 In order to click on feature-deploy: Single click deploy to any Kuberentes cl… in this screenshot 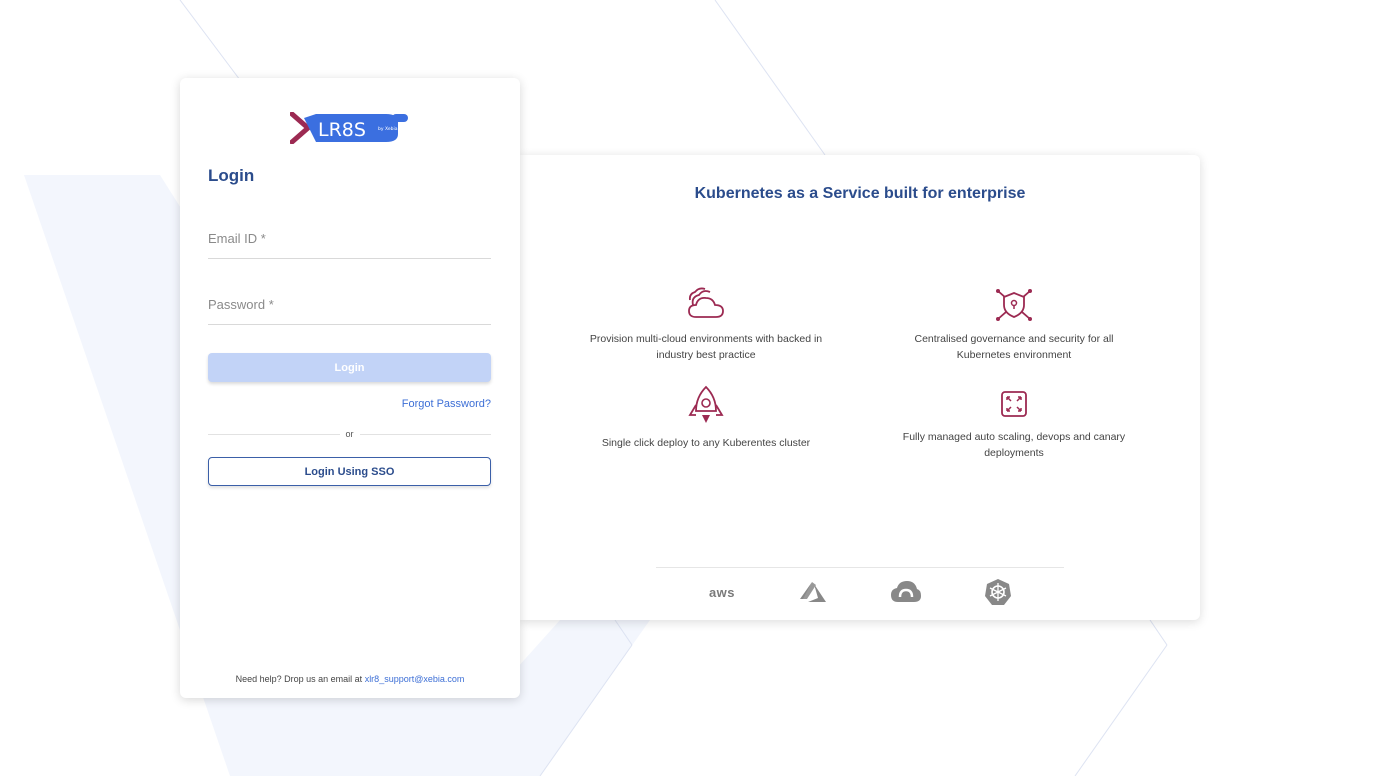, I will do `click(706, 418)`.